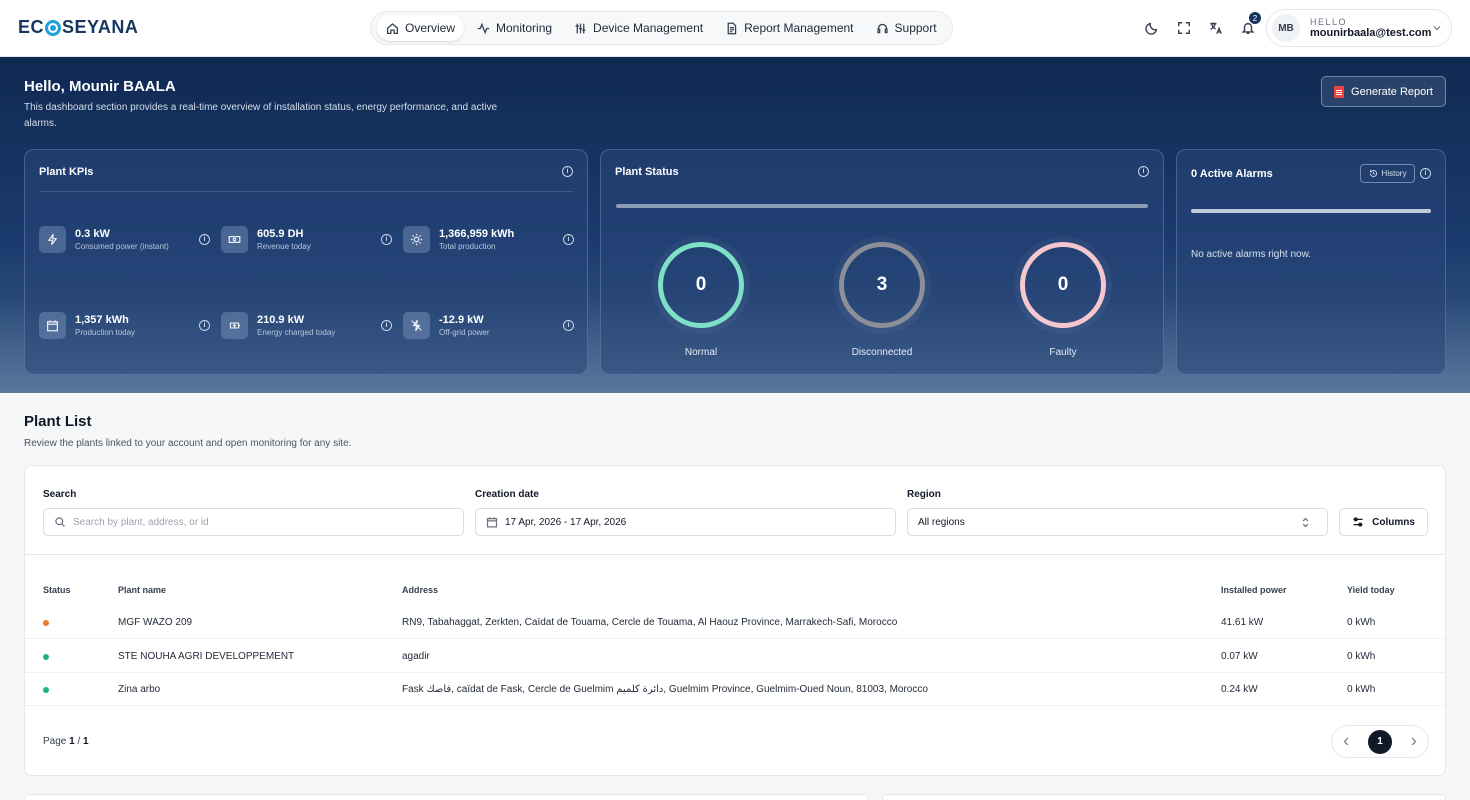 This screenshot has height=800, width=1470. What do you see at coordinates (1200, 26) in the screenshot?
I see `header-tools: 2` at bounding box center [1200, 26].